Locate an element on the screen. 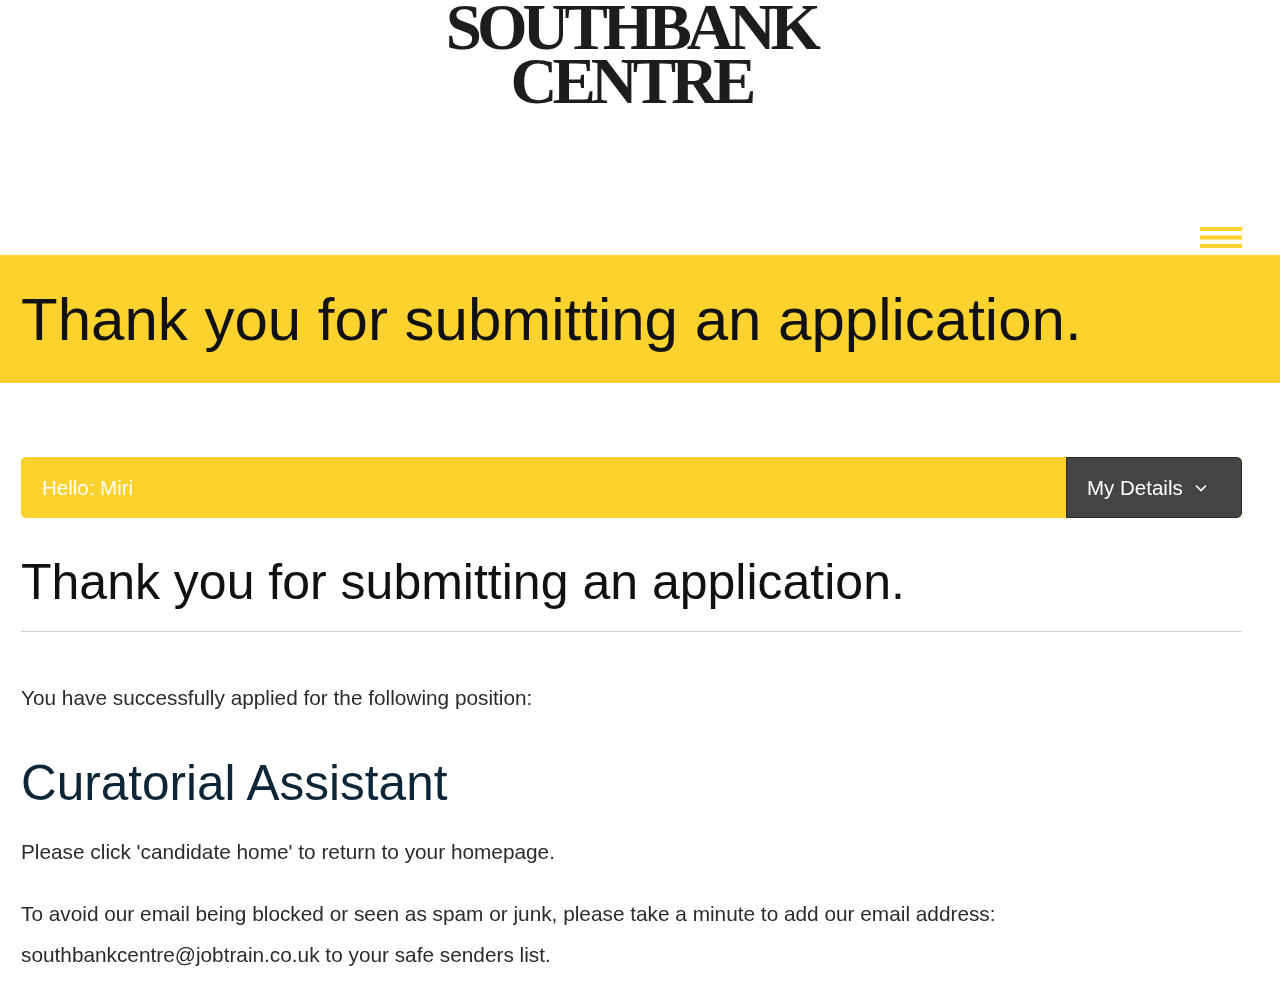 The image size is (1280, 1005). info-text: To avoid our email being blocked or seen as spam or junk, please take a minute to add our email address: southbankcentre@jobtrain.co.uk to your safe senders list. is located at coordinates (509, 934).